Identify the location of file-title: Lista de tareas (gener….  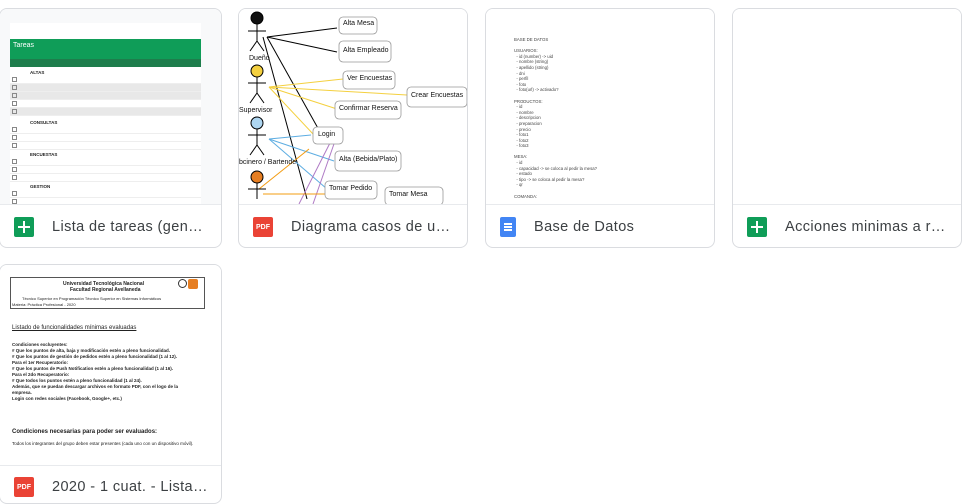
(130, 227).